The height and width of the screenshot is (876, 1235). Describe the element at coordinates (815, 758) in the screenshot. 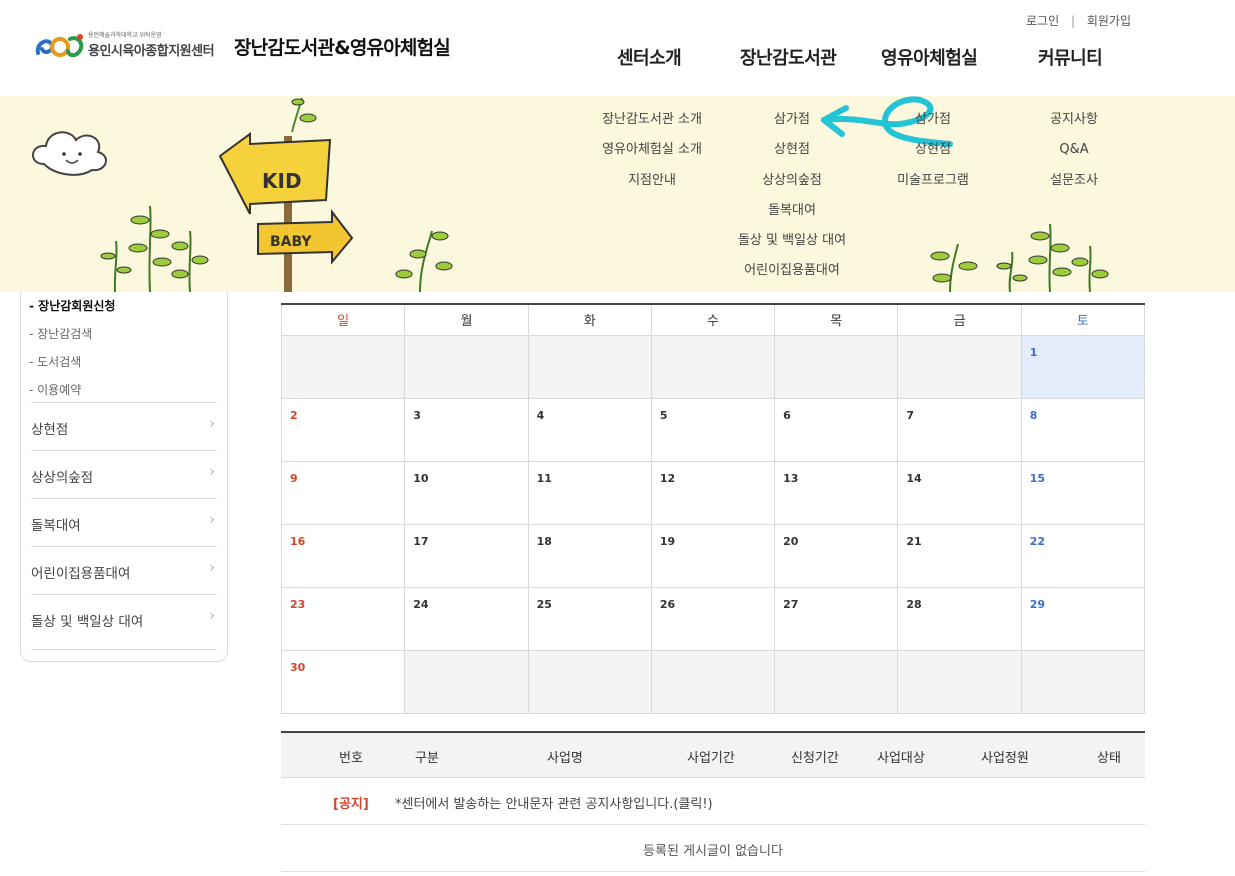

I see `board-col-apply-period: 신청기간` at that location.